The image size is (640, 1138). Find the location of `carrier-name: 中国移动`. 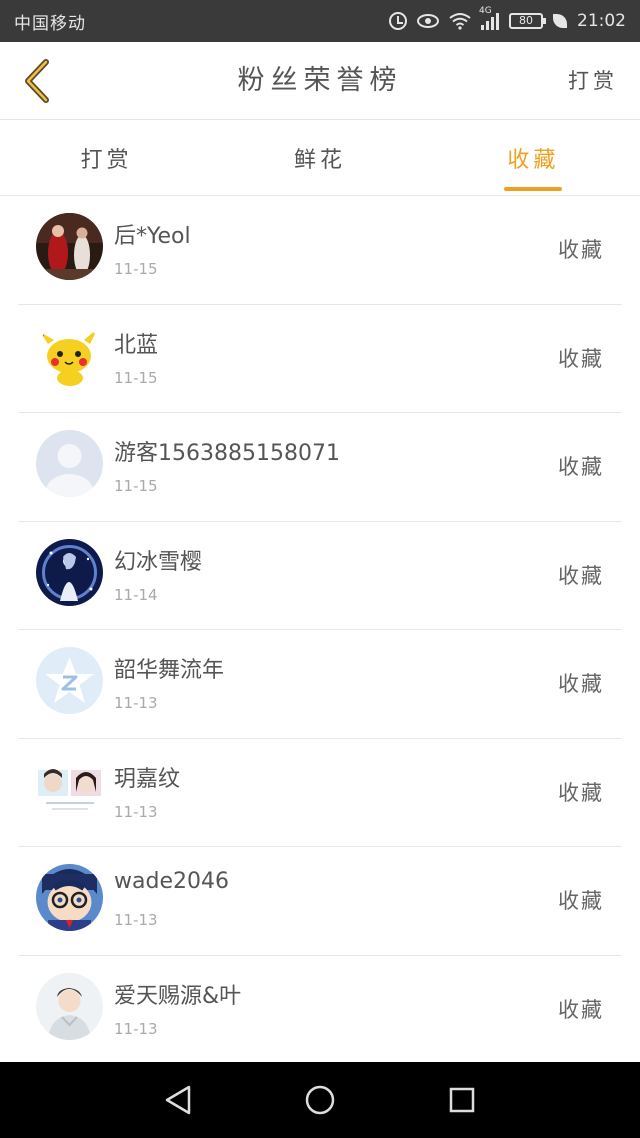

carrier-name: 中国移动 is located at coordinates (50, 23).